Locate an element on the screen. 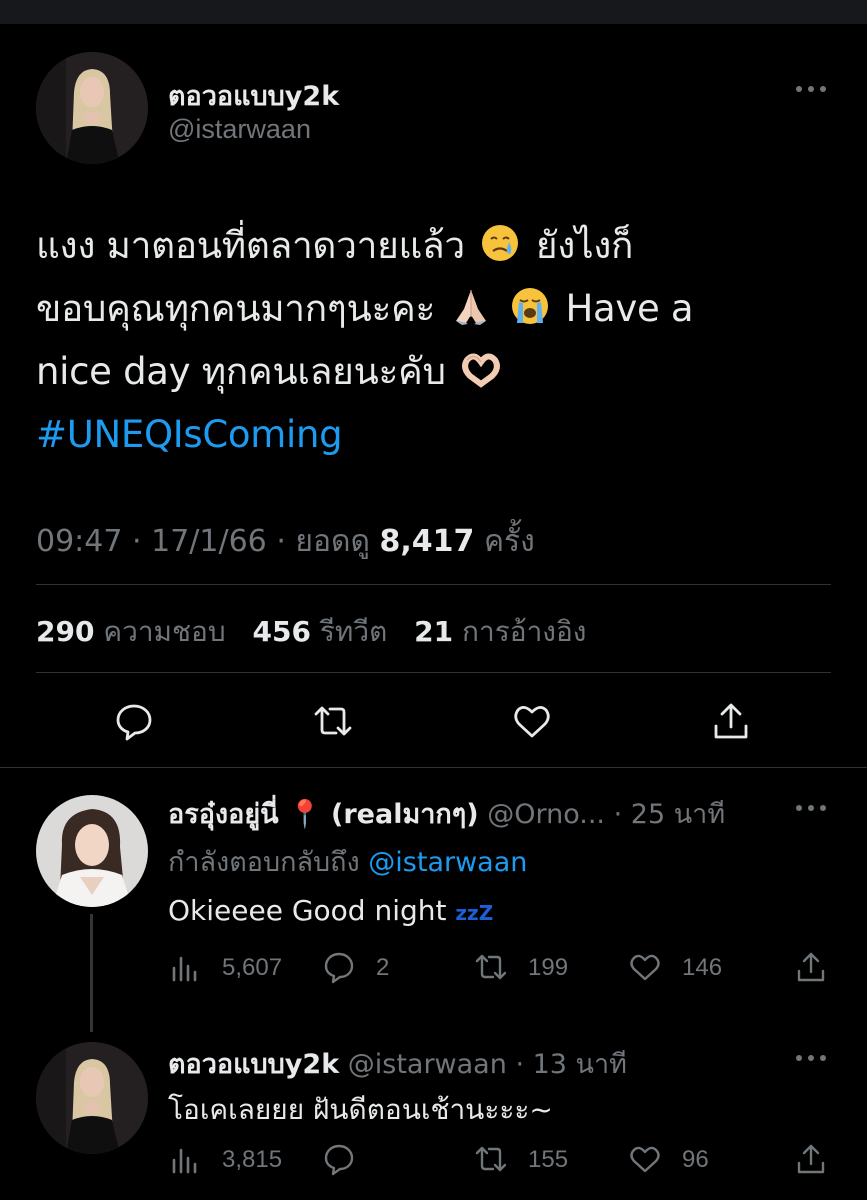 The image size is (867, 1200). reply-author-handle: @istarwaan is located at coordinates (427, 1064).